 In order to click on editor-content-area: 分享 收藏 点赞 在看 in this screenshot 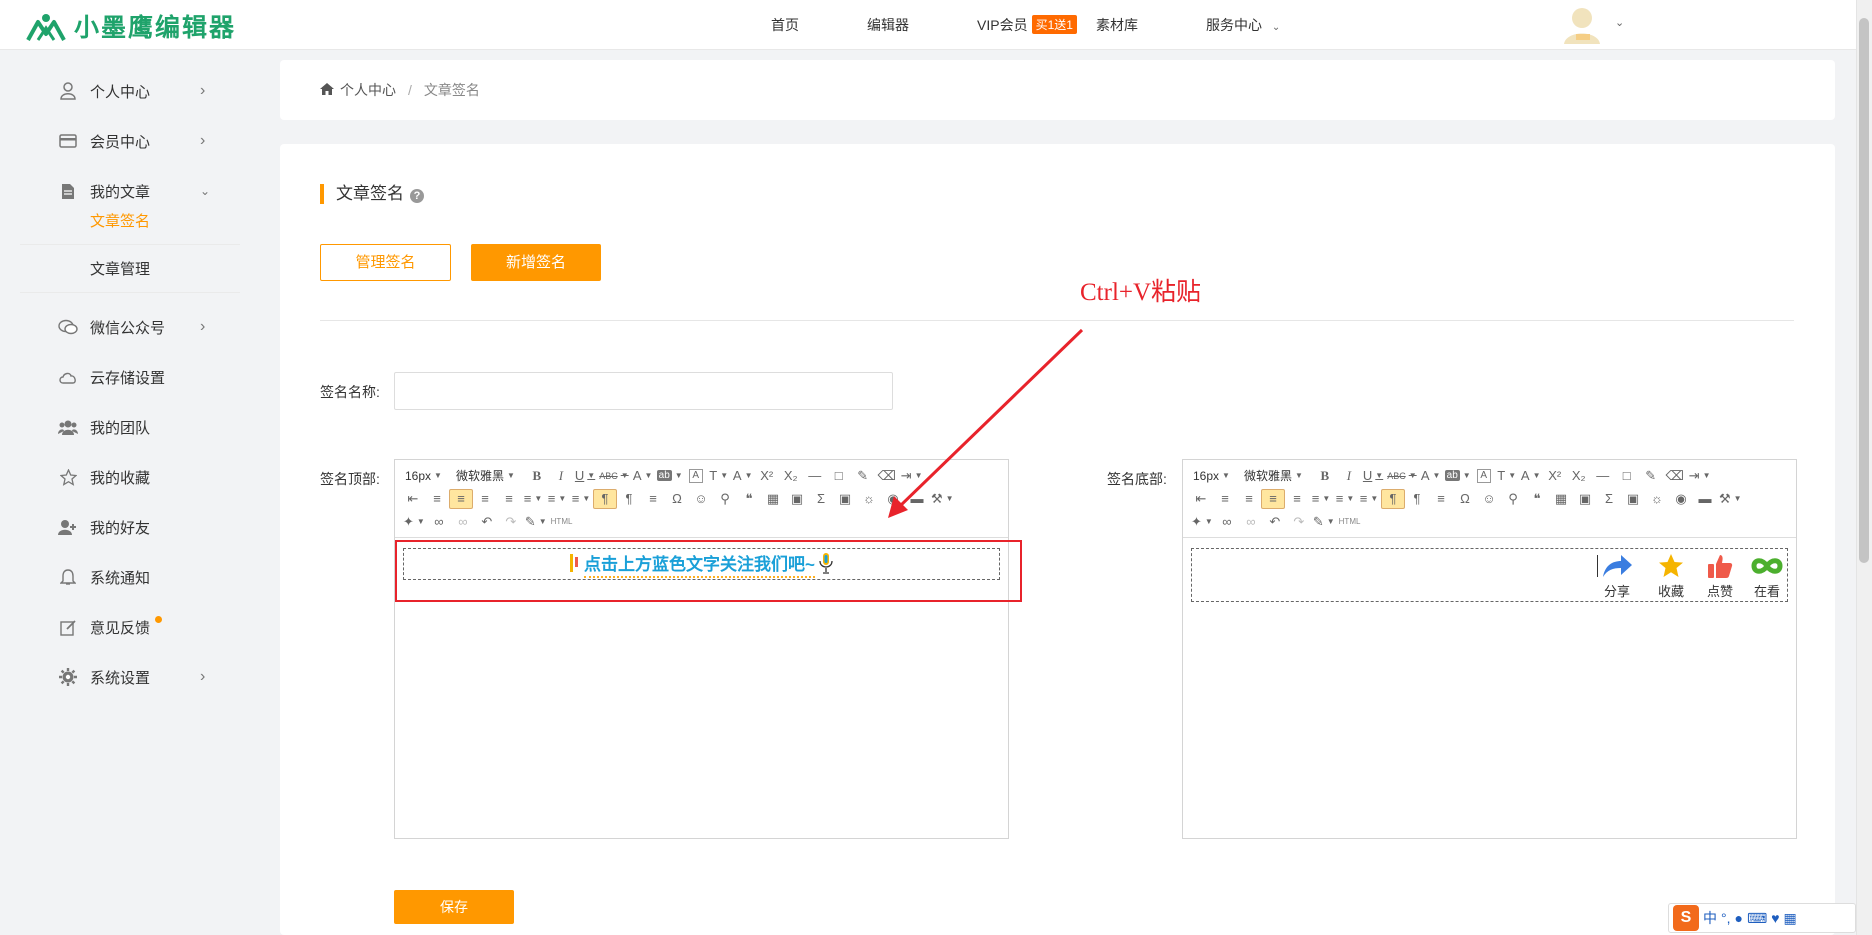, I will do `click(1489, 688)`.